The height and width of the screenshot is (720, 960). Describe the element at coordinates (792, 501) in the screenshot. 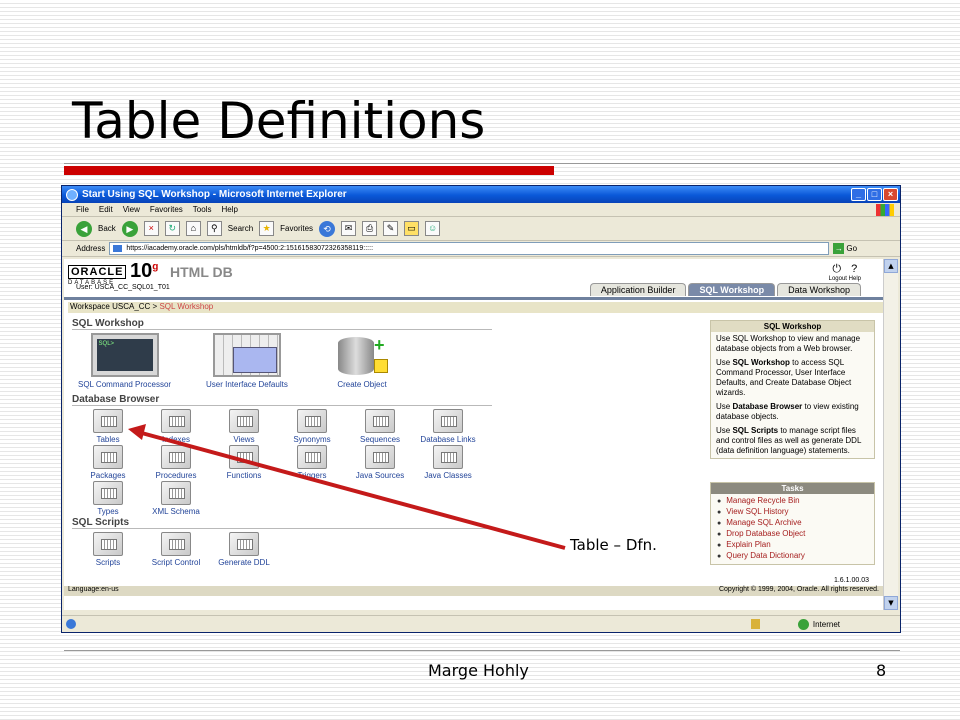

I see `task-link: Manage Recycle Bin` at that location.